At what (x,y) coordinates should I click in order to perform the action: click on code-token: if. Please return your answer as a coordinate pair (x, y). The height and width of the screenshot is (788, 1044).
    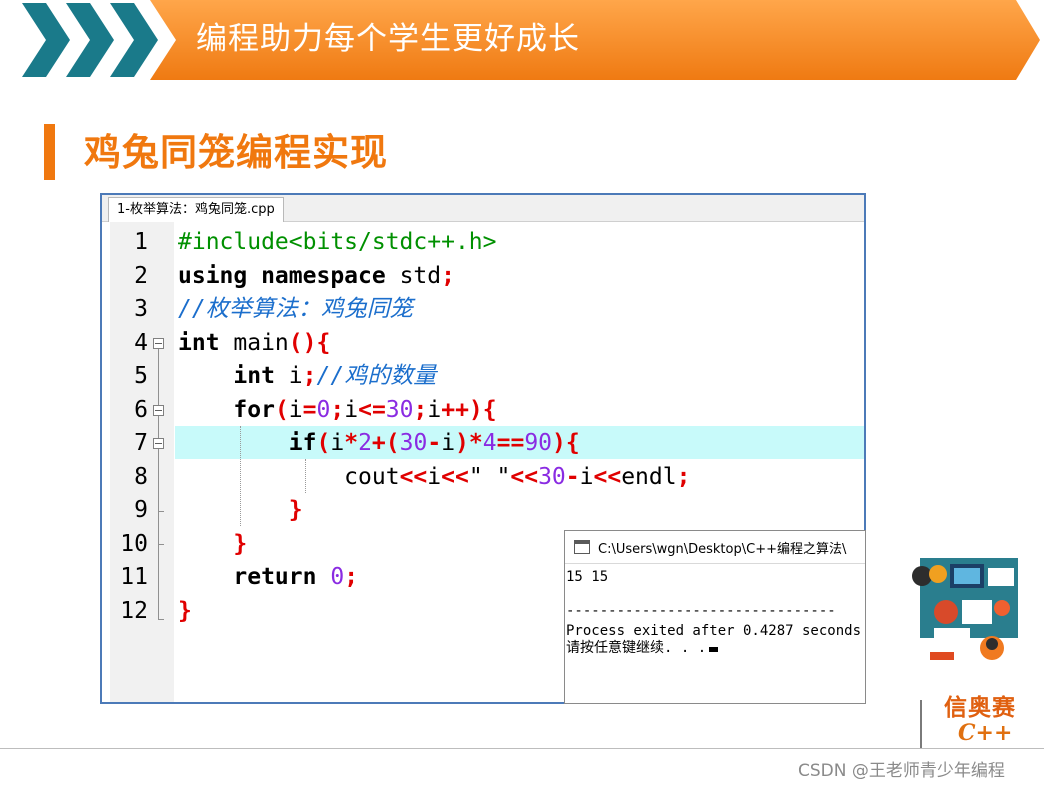
    Looking at the image, I should click on (302, 443).